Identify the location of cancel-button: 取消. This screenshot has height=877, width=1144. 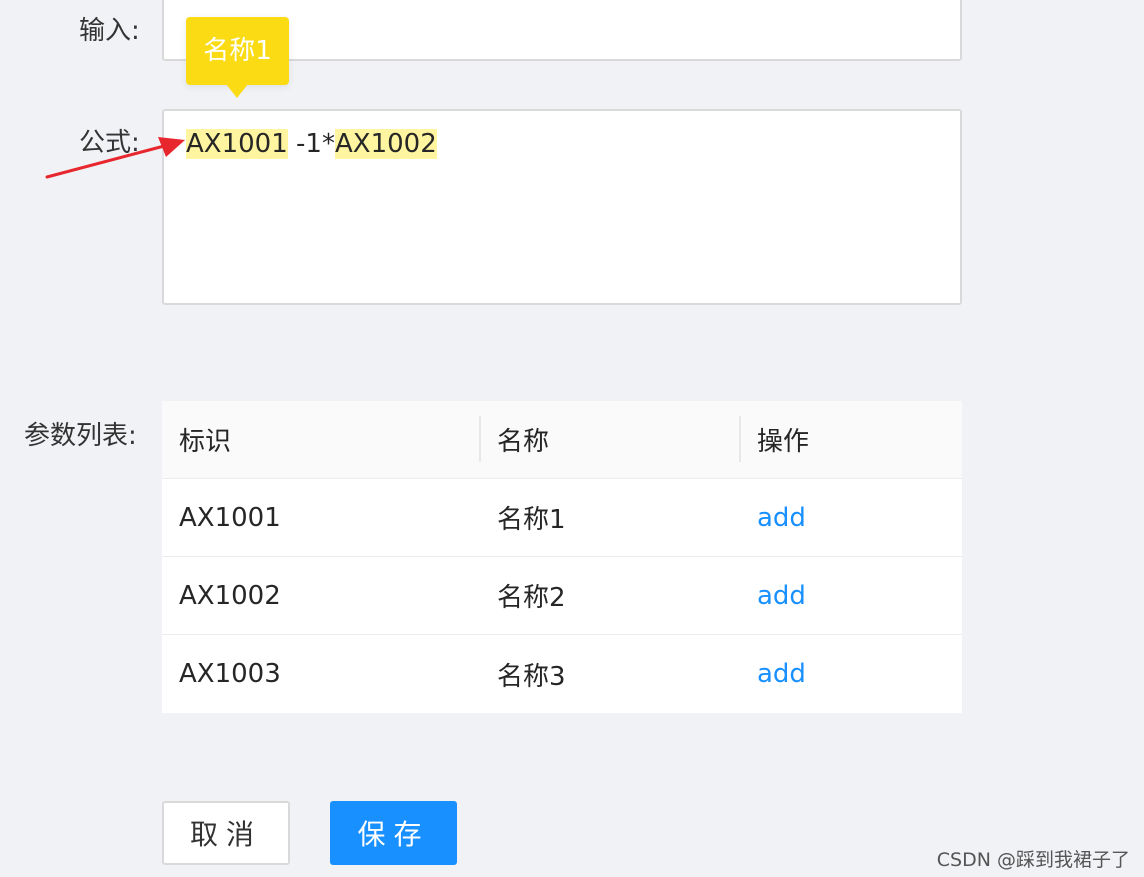
(226, 833).